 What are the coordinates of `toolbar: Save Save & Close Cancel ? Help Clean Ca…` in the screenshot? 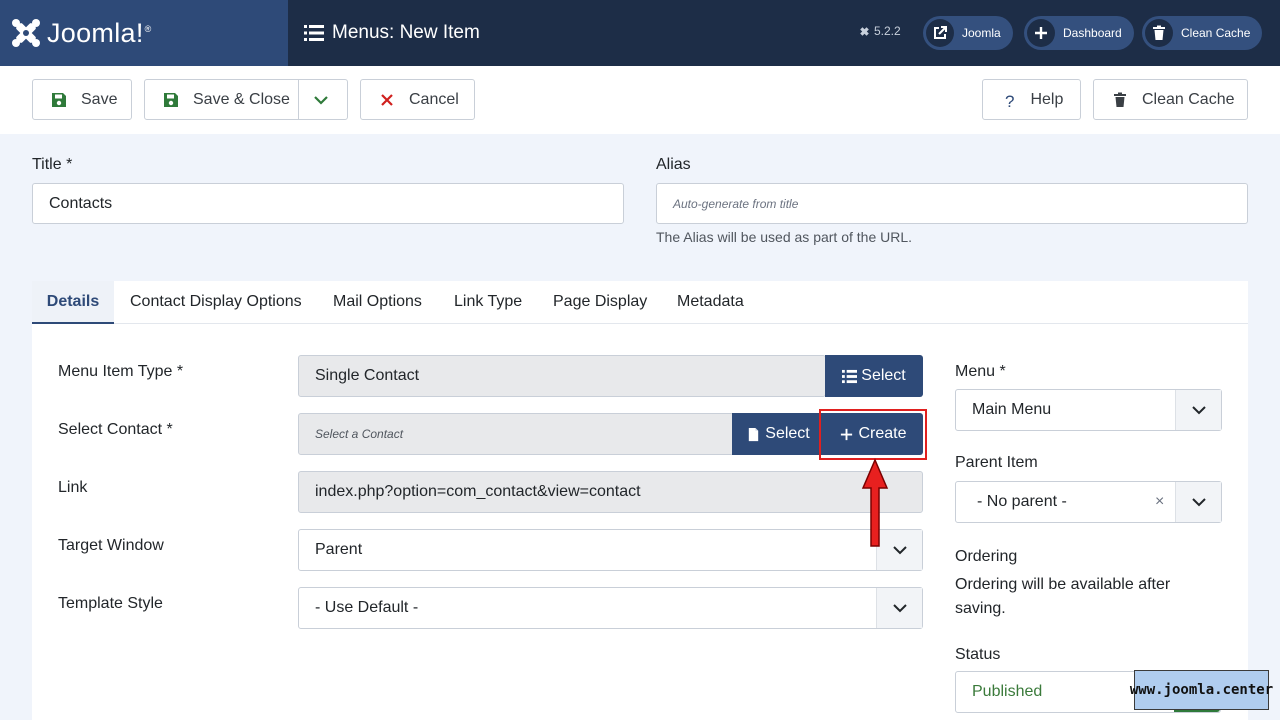 It's located at (640, 100).